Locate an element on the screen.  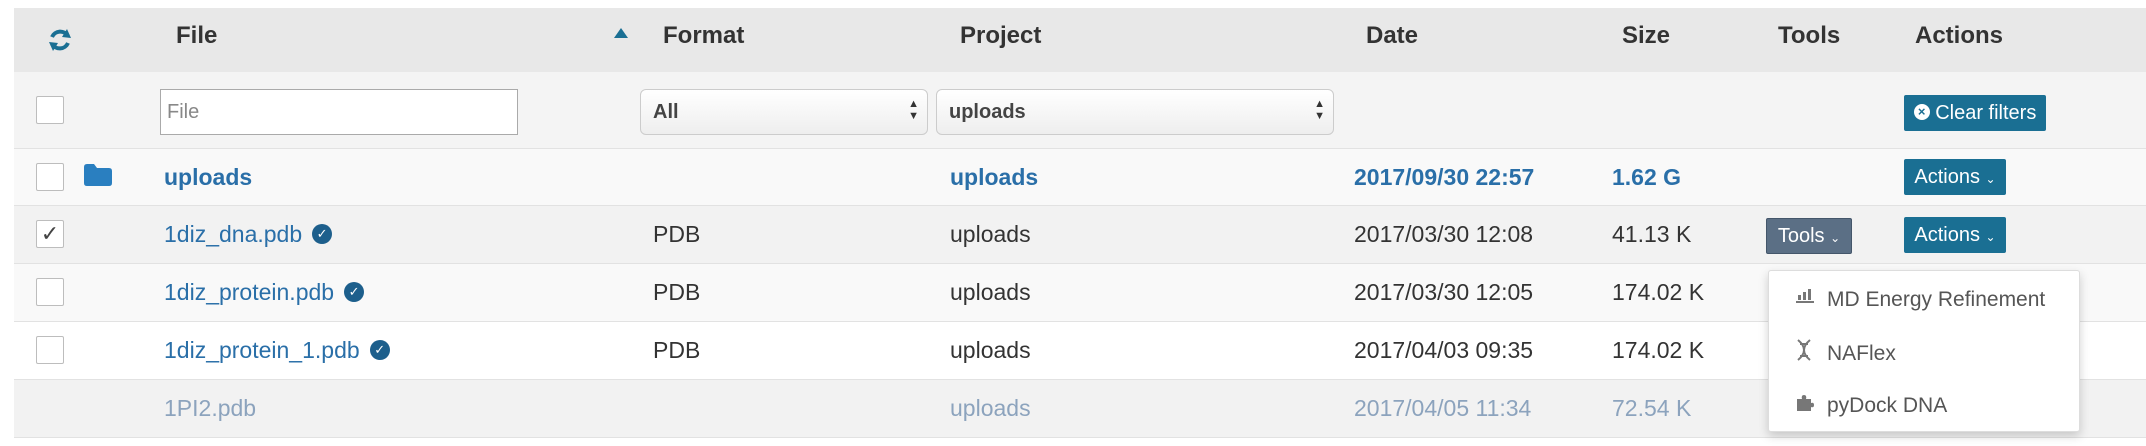
column-header-format: Format is located at coordinates (703, 36).